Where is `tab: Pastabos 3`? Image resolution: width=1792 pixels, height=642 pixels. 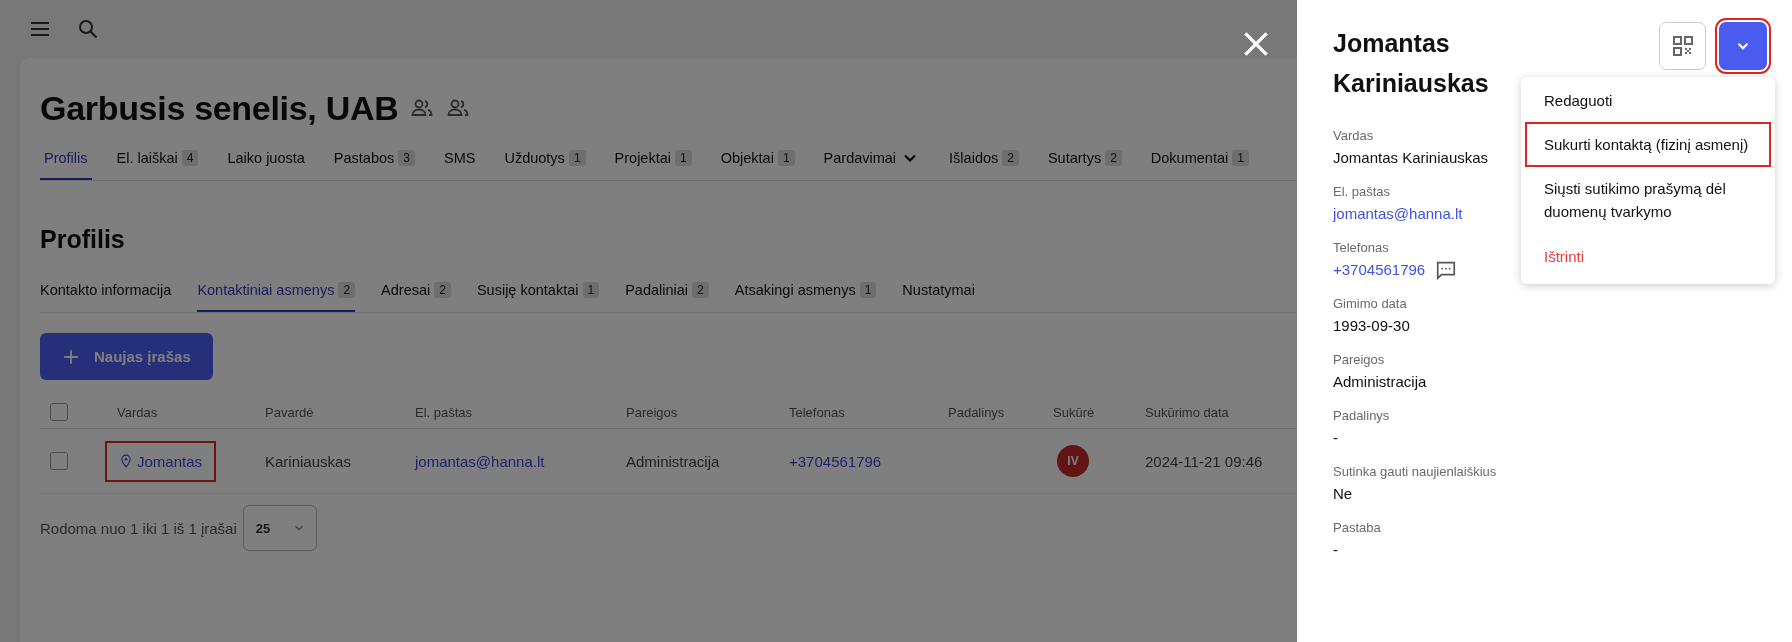 tab: Pastabos 3 is located at coordinates (374, 162).